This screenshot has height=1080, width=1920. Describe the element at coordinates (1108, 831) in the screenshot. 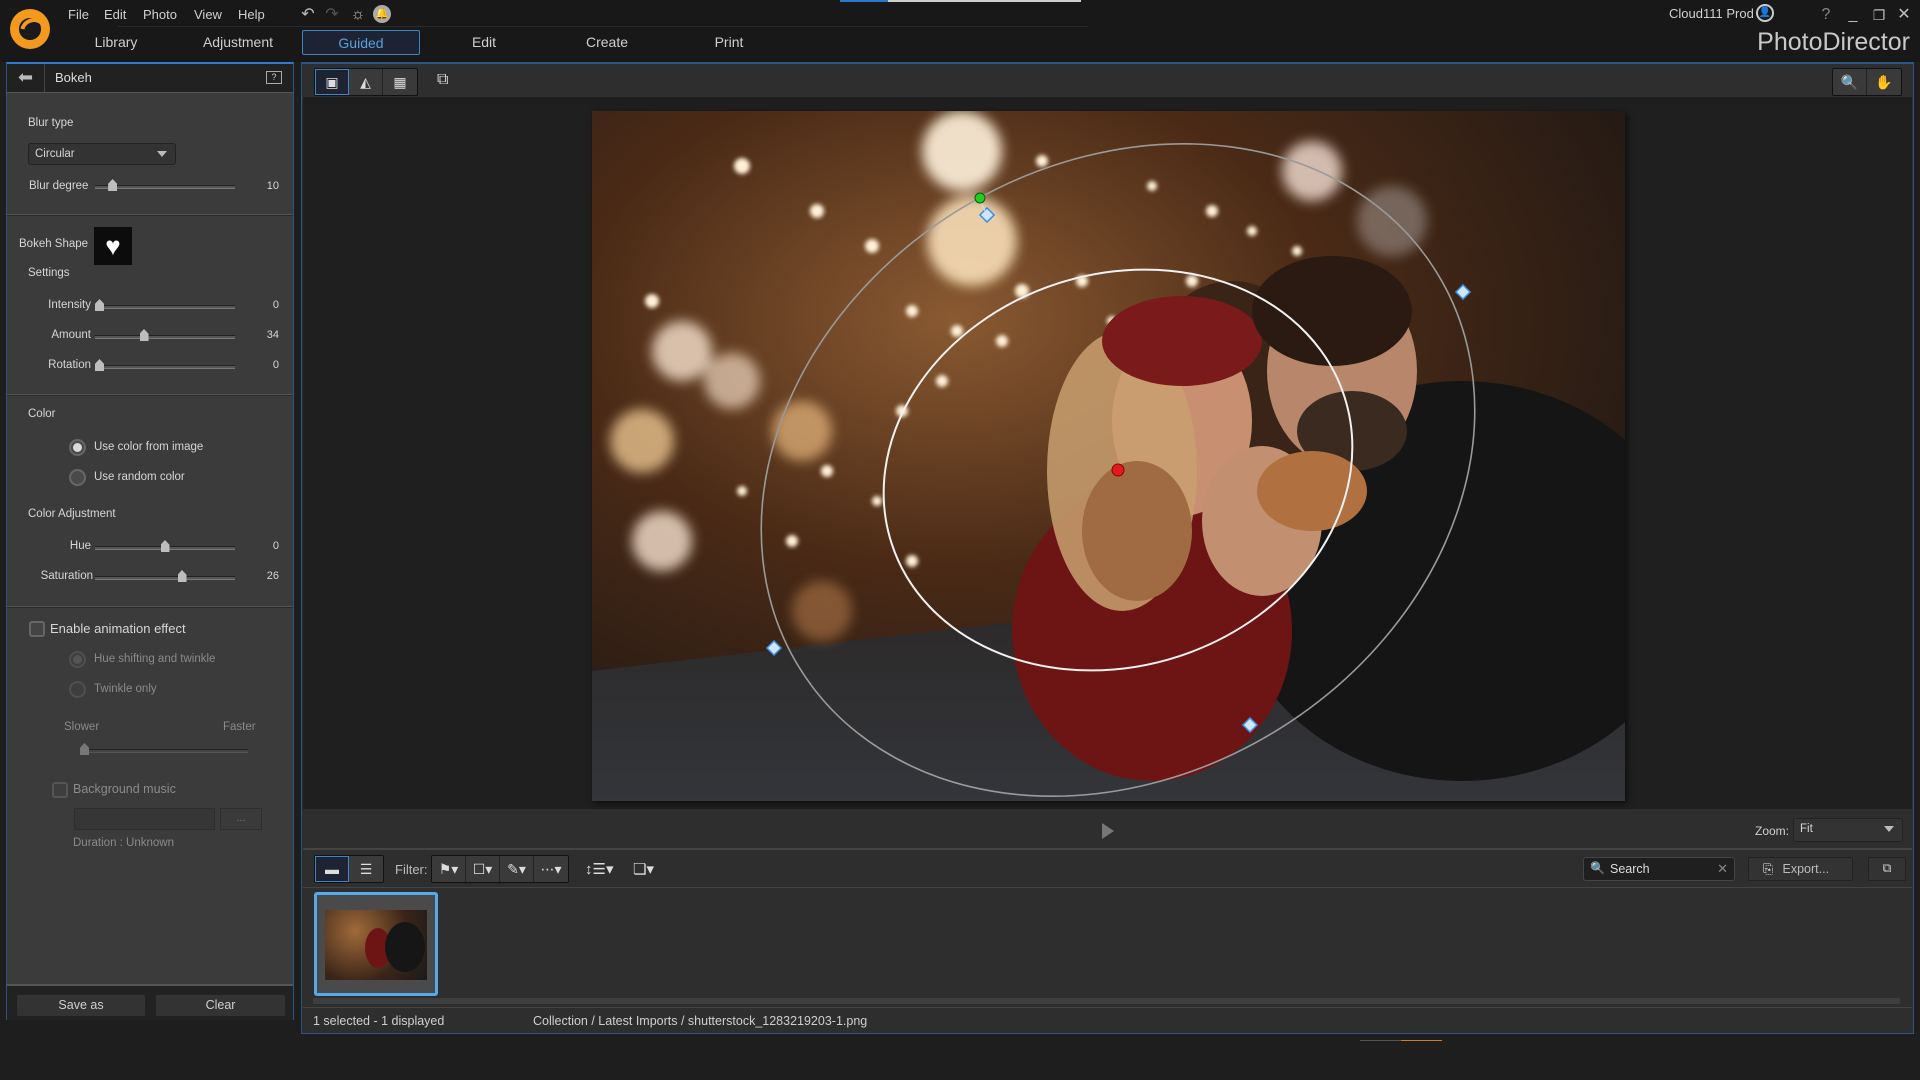

I see `play-icon` at that location.